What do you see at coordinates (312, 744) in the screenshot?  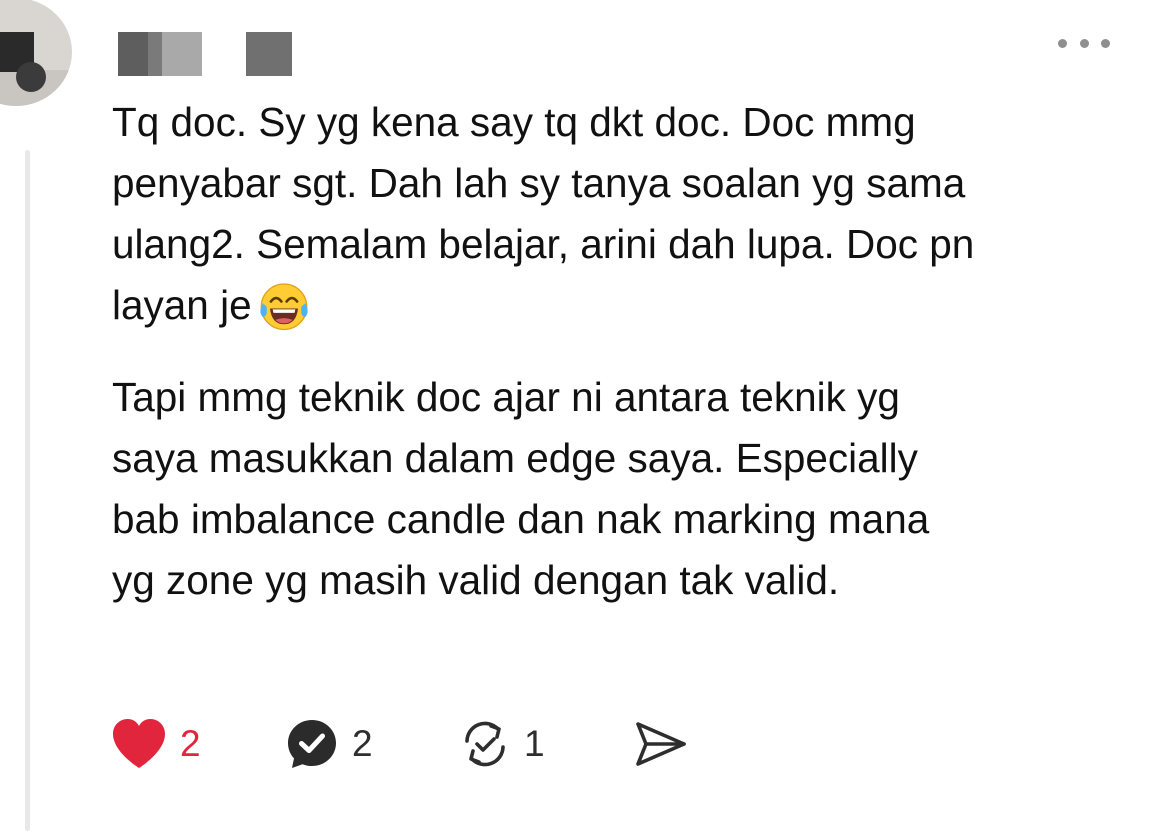 I see `comment-check-icon` at bounding box center [312, 744].